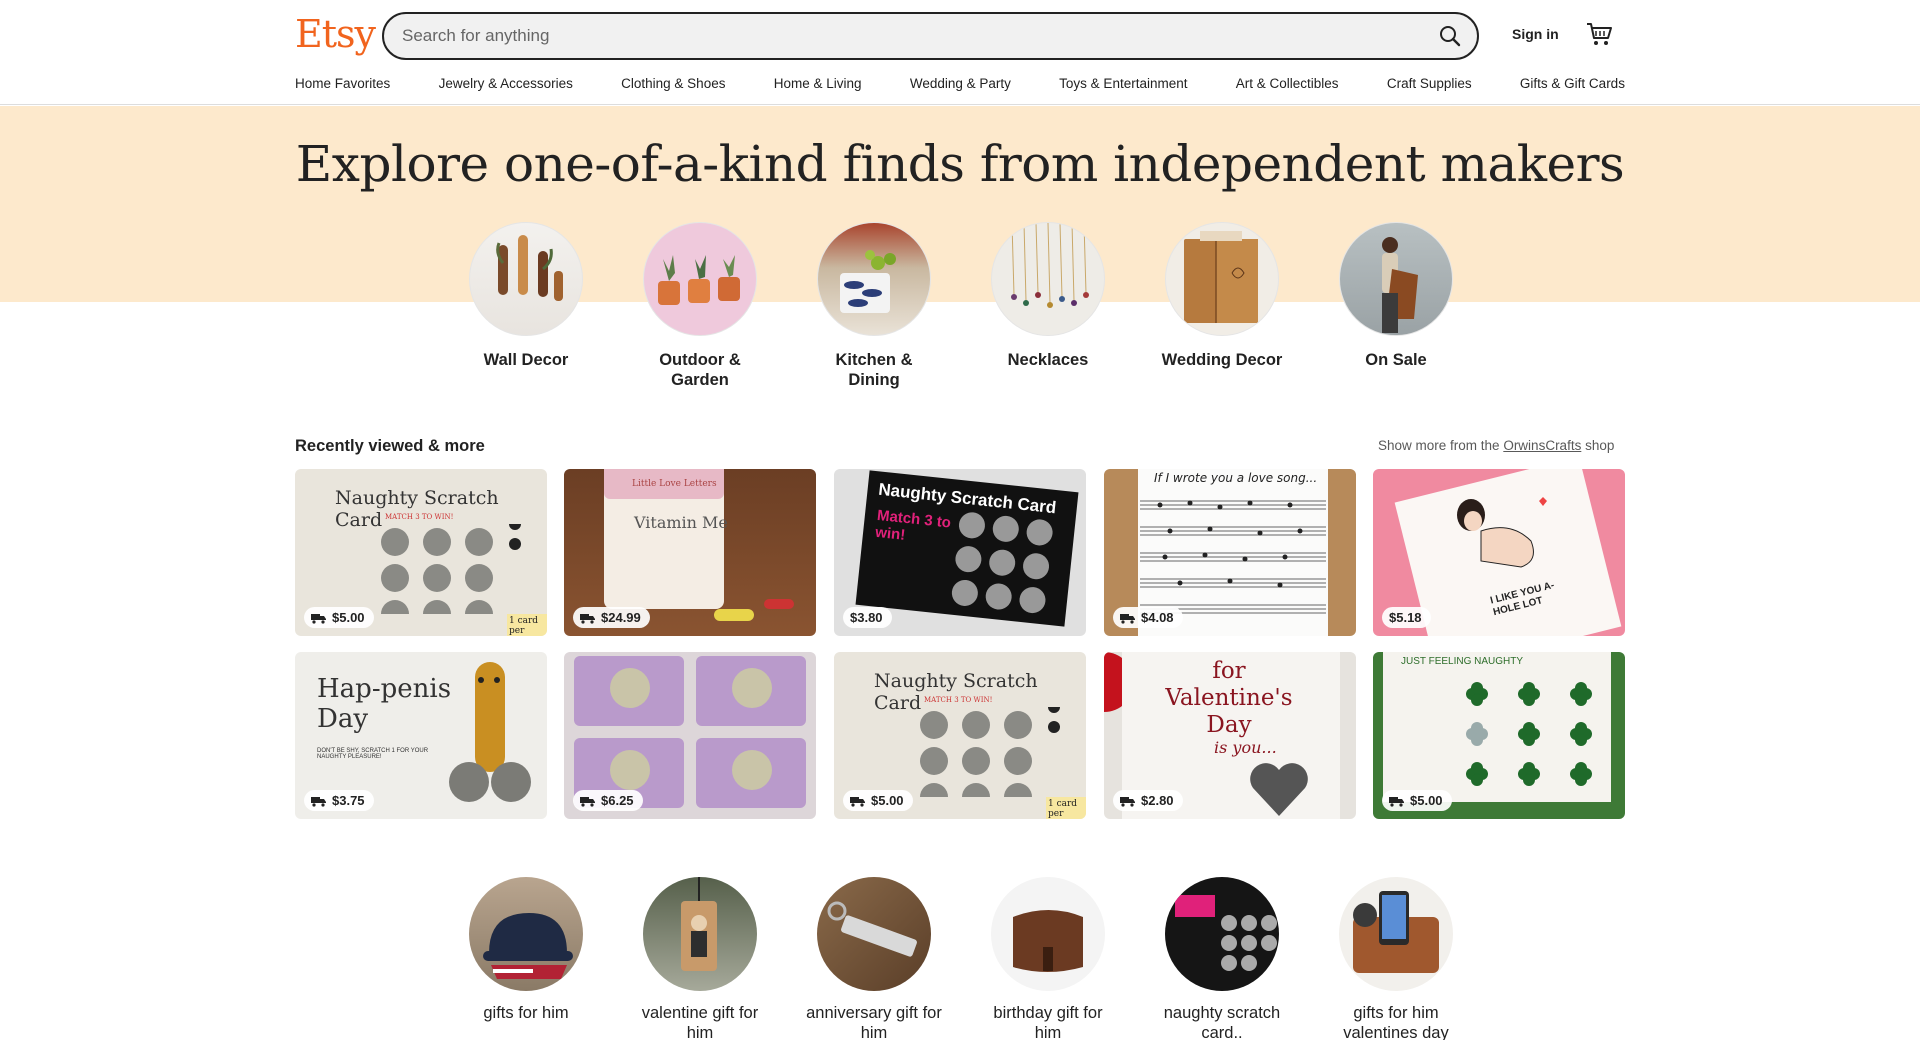 The height and width of the screenshot is (1040, 1920). I want to click on search-suggestion-gifts-for-him-valentines-day: gifts for him valentines day, so click(1396, 958).